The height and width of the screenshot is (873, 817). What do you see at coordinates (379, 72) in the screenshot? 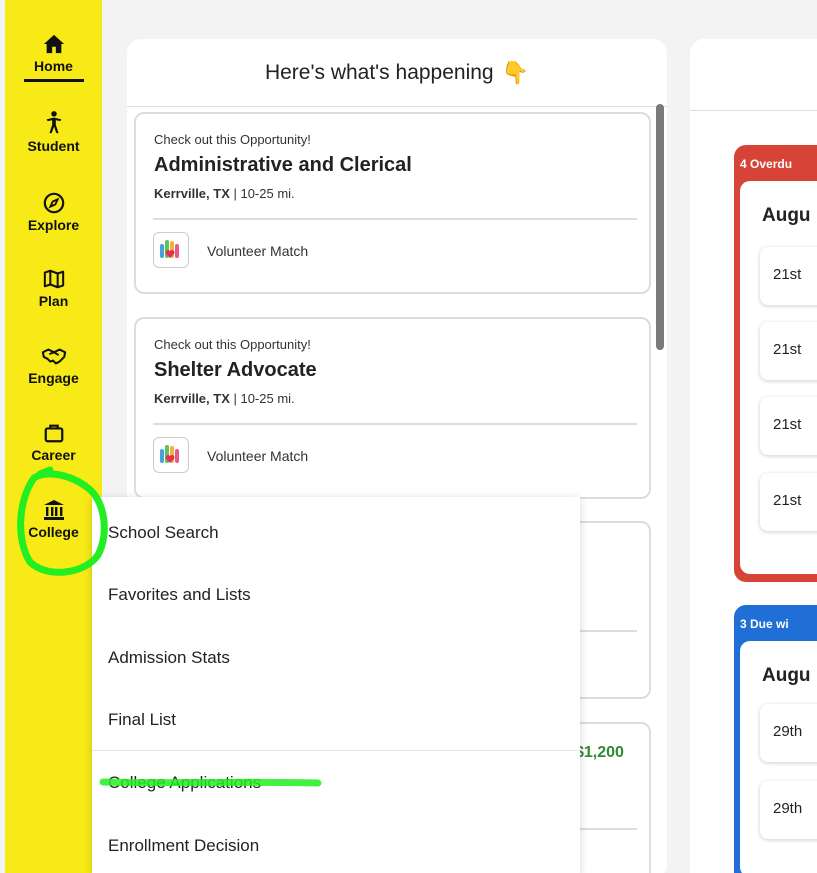
I see `panel-title: Here's what's happening` at bounding box center [379, 72].